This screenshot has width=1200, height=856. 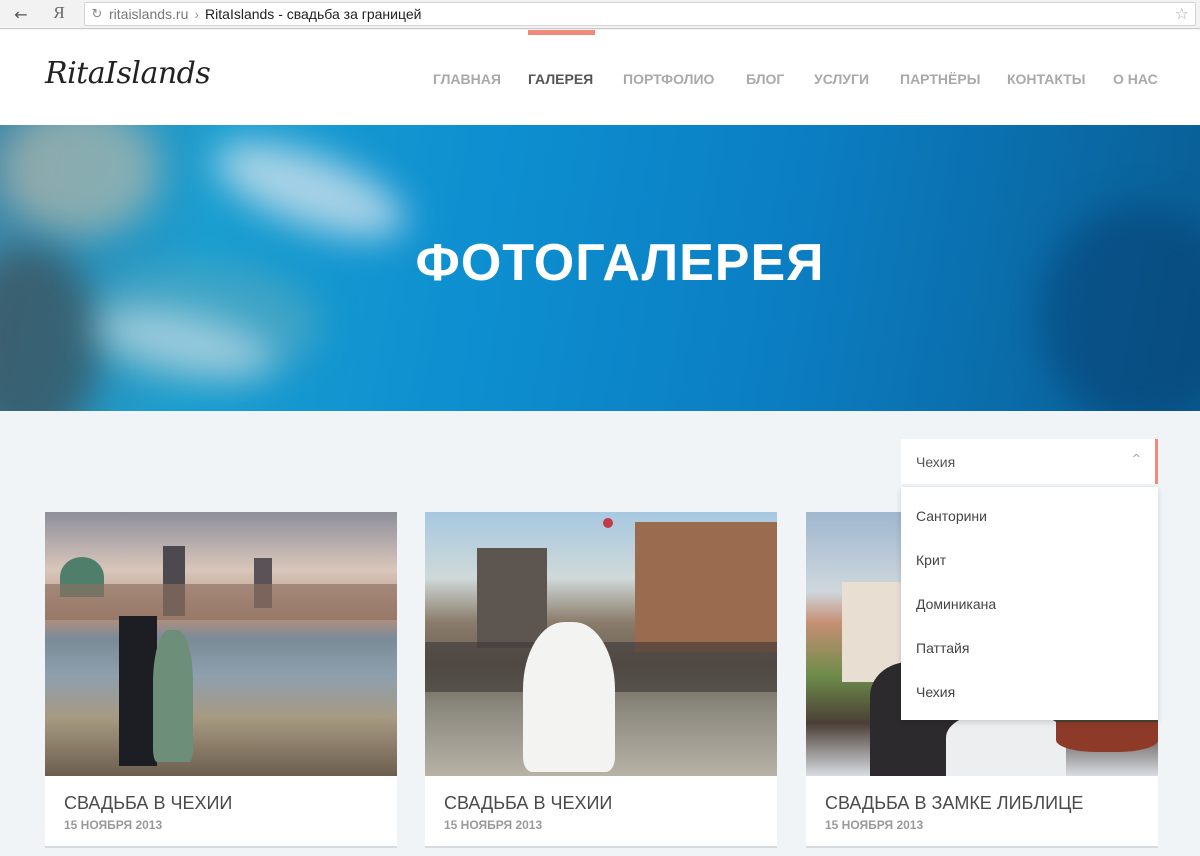 What do you see at coordinates (561, 32) in the screenshot?
I see `active-nav-marker` at bounding box center [561, 32].